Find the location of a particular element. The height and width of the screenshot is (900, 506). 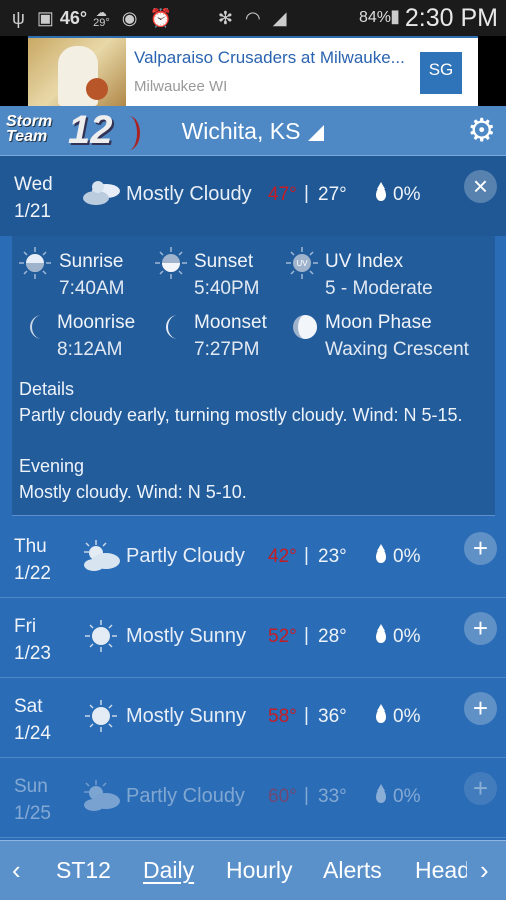

app-header: Storm Team 12 Wichita, KS ⚙ is located at coordinates (253, 131).